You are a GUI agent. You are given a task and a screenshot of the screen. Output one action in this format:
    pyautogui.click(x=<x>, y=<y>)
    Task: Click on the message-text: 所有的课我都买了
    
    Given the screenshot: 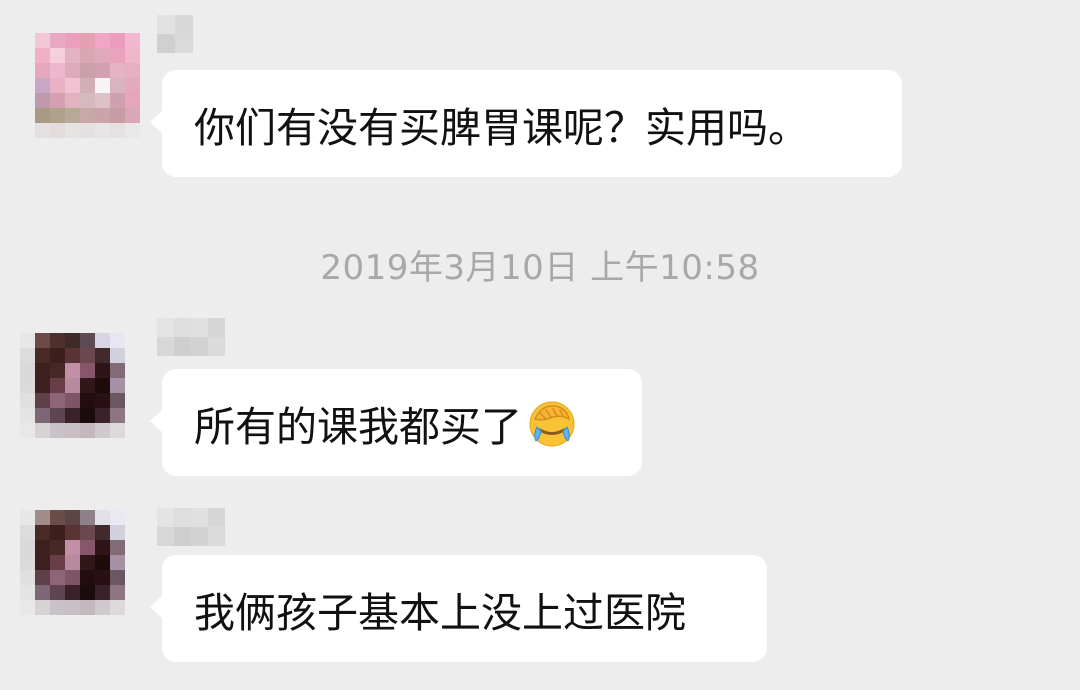 What is the action you would take?
    pyautogui.click(x=358, y=426)
    